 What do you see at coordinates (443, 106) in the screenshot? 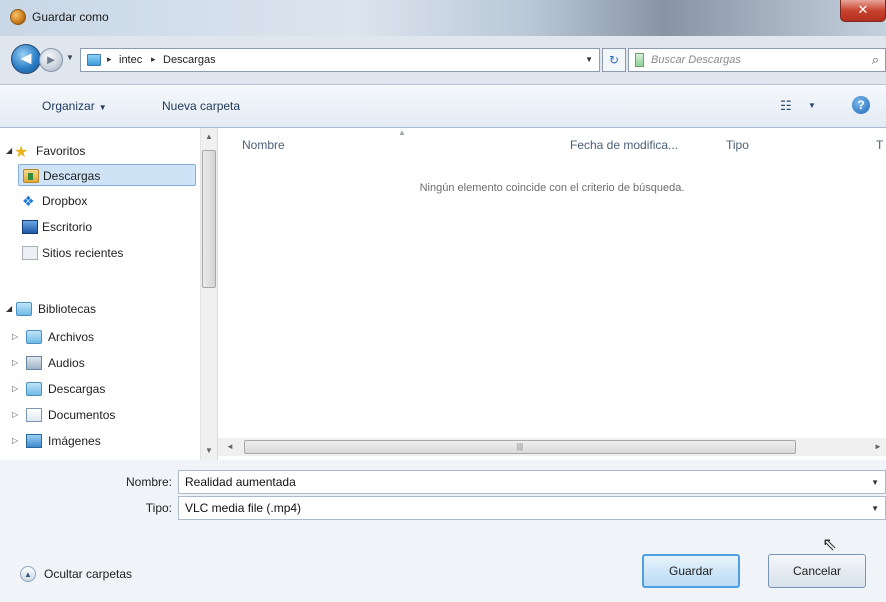
I see `command-toolbar: Organizar ▼ Nueva carpeta ☷ ▼ ?` at bounding box center [443, 106].